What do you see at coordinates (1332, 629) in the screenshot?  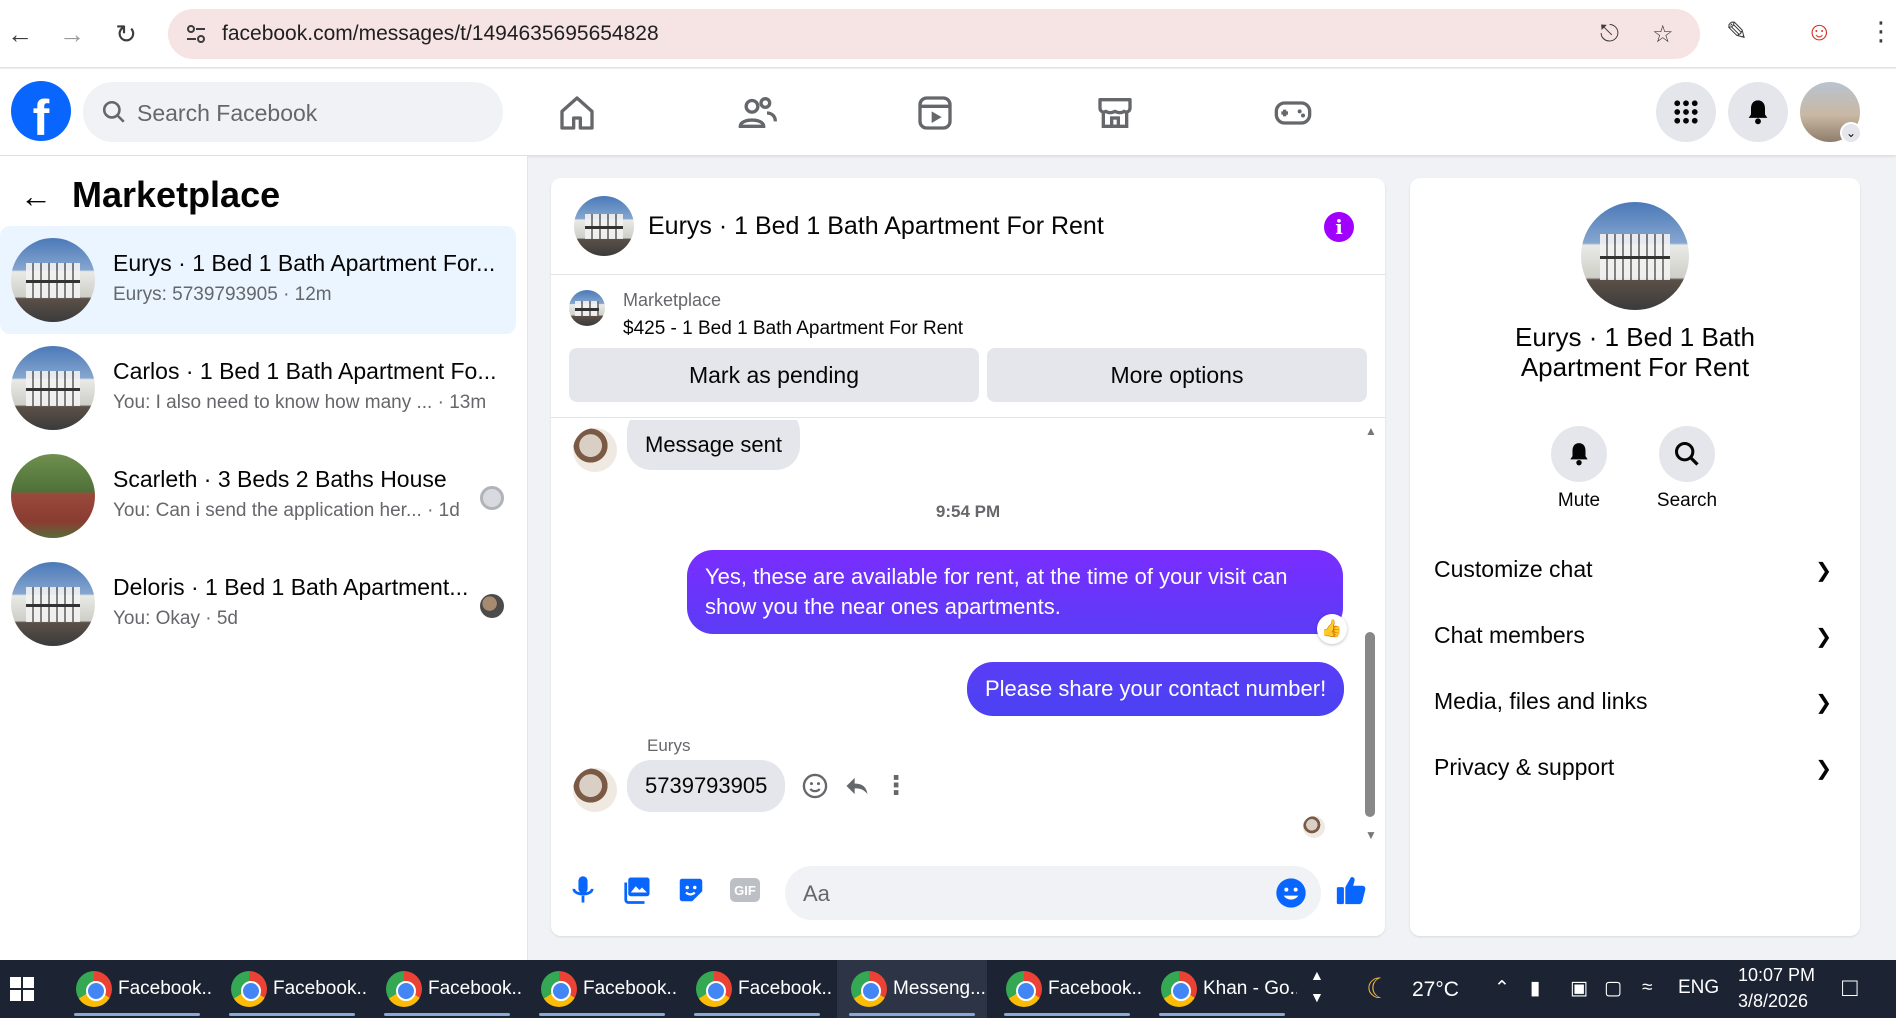 I see `thumbs-up-reaction-icon: 👍` at bounding box center [1332, 629].